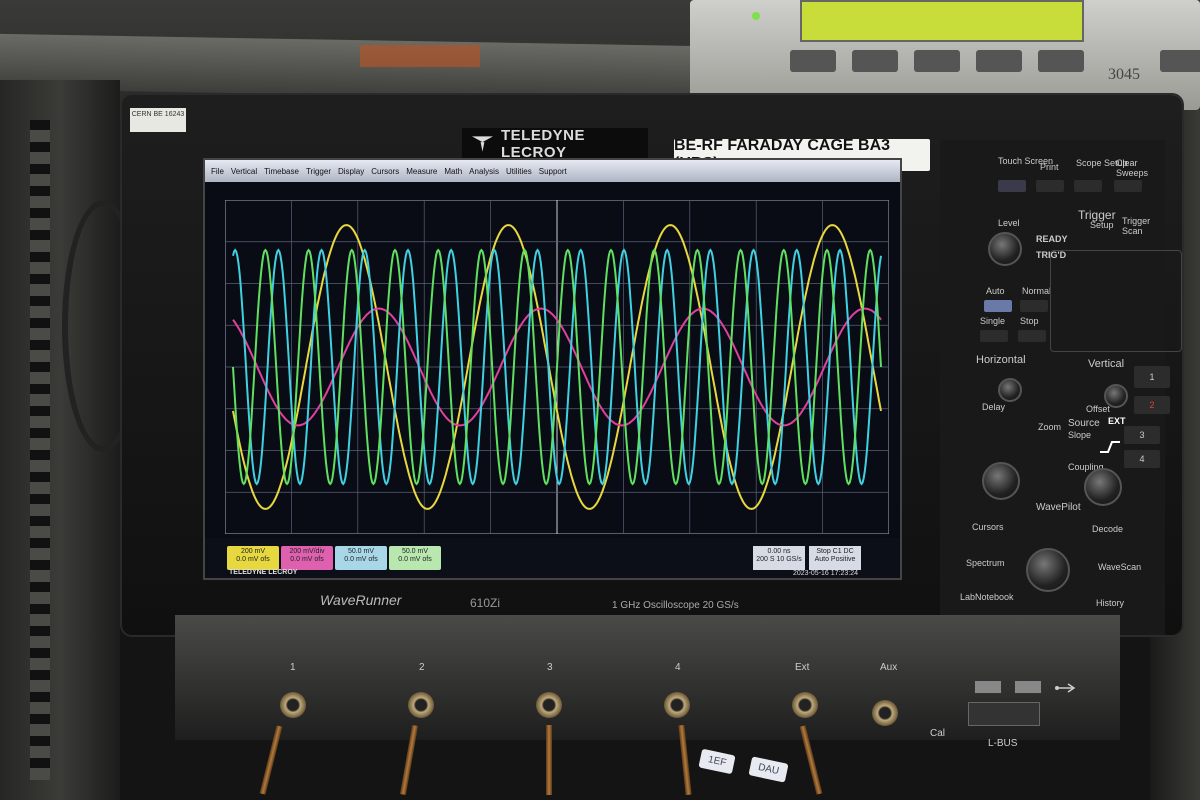 The width and height of the screenshot is (1200, 800). I want to click on menu-item-trigger: Trigger, so click(318, 171).